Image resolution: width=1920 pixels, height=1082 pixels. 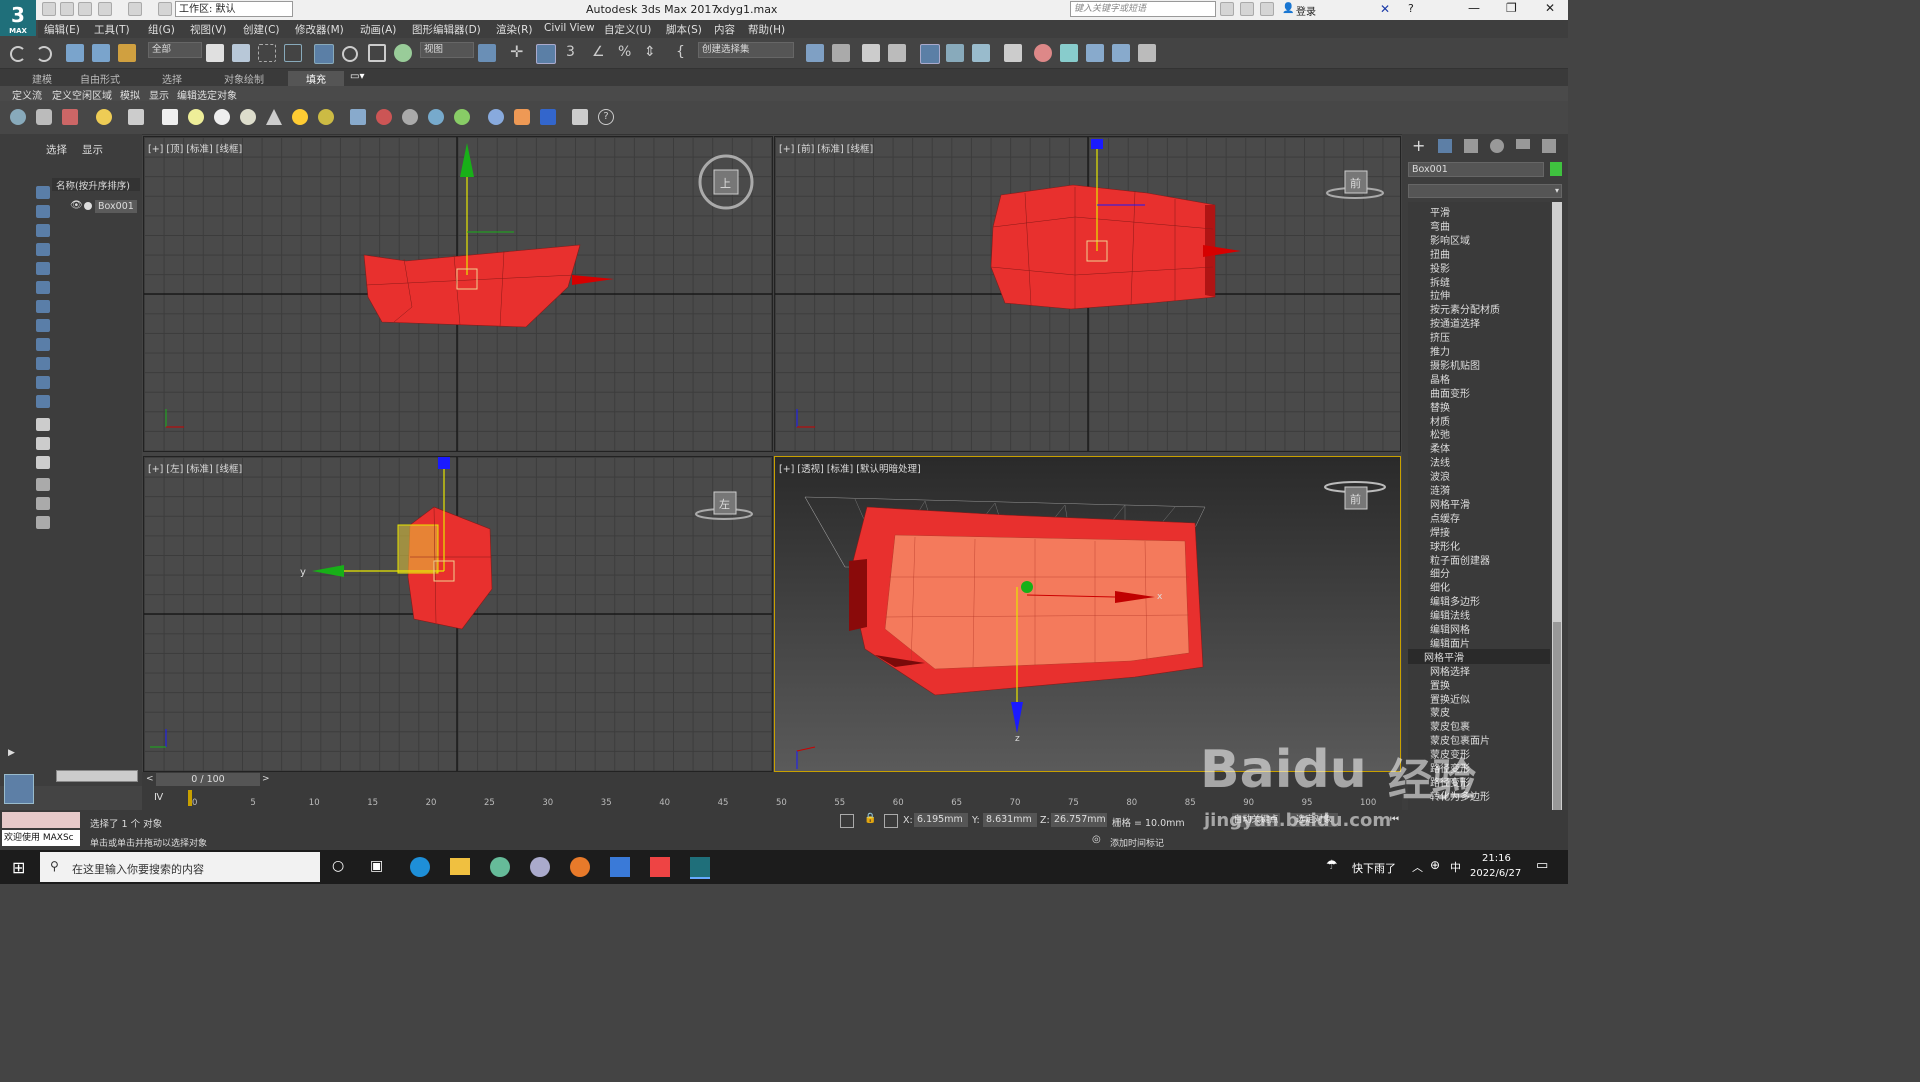 I want to click on angle-snap-icon: ∠, so click(x=601, y=53).